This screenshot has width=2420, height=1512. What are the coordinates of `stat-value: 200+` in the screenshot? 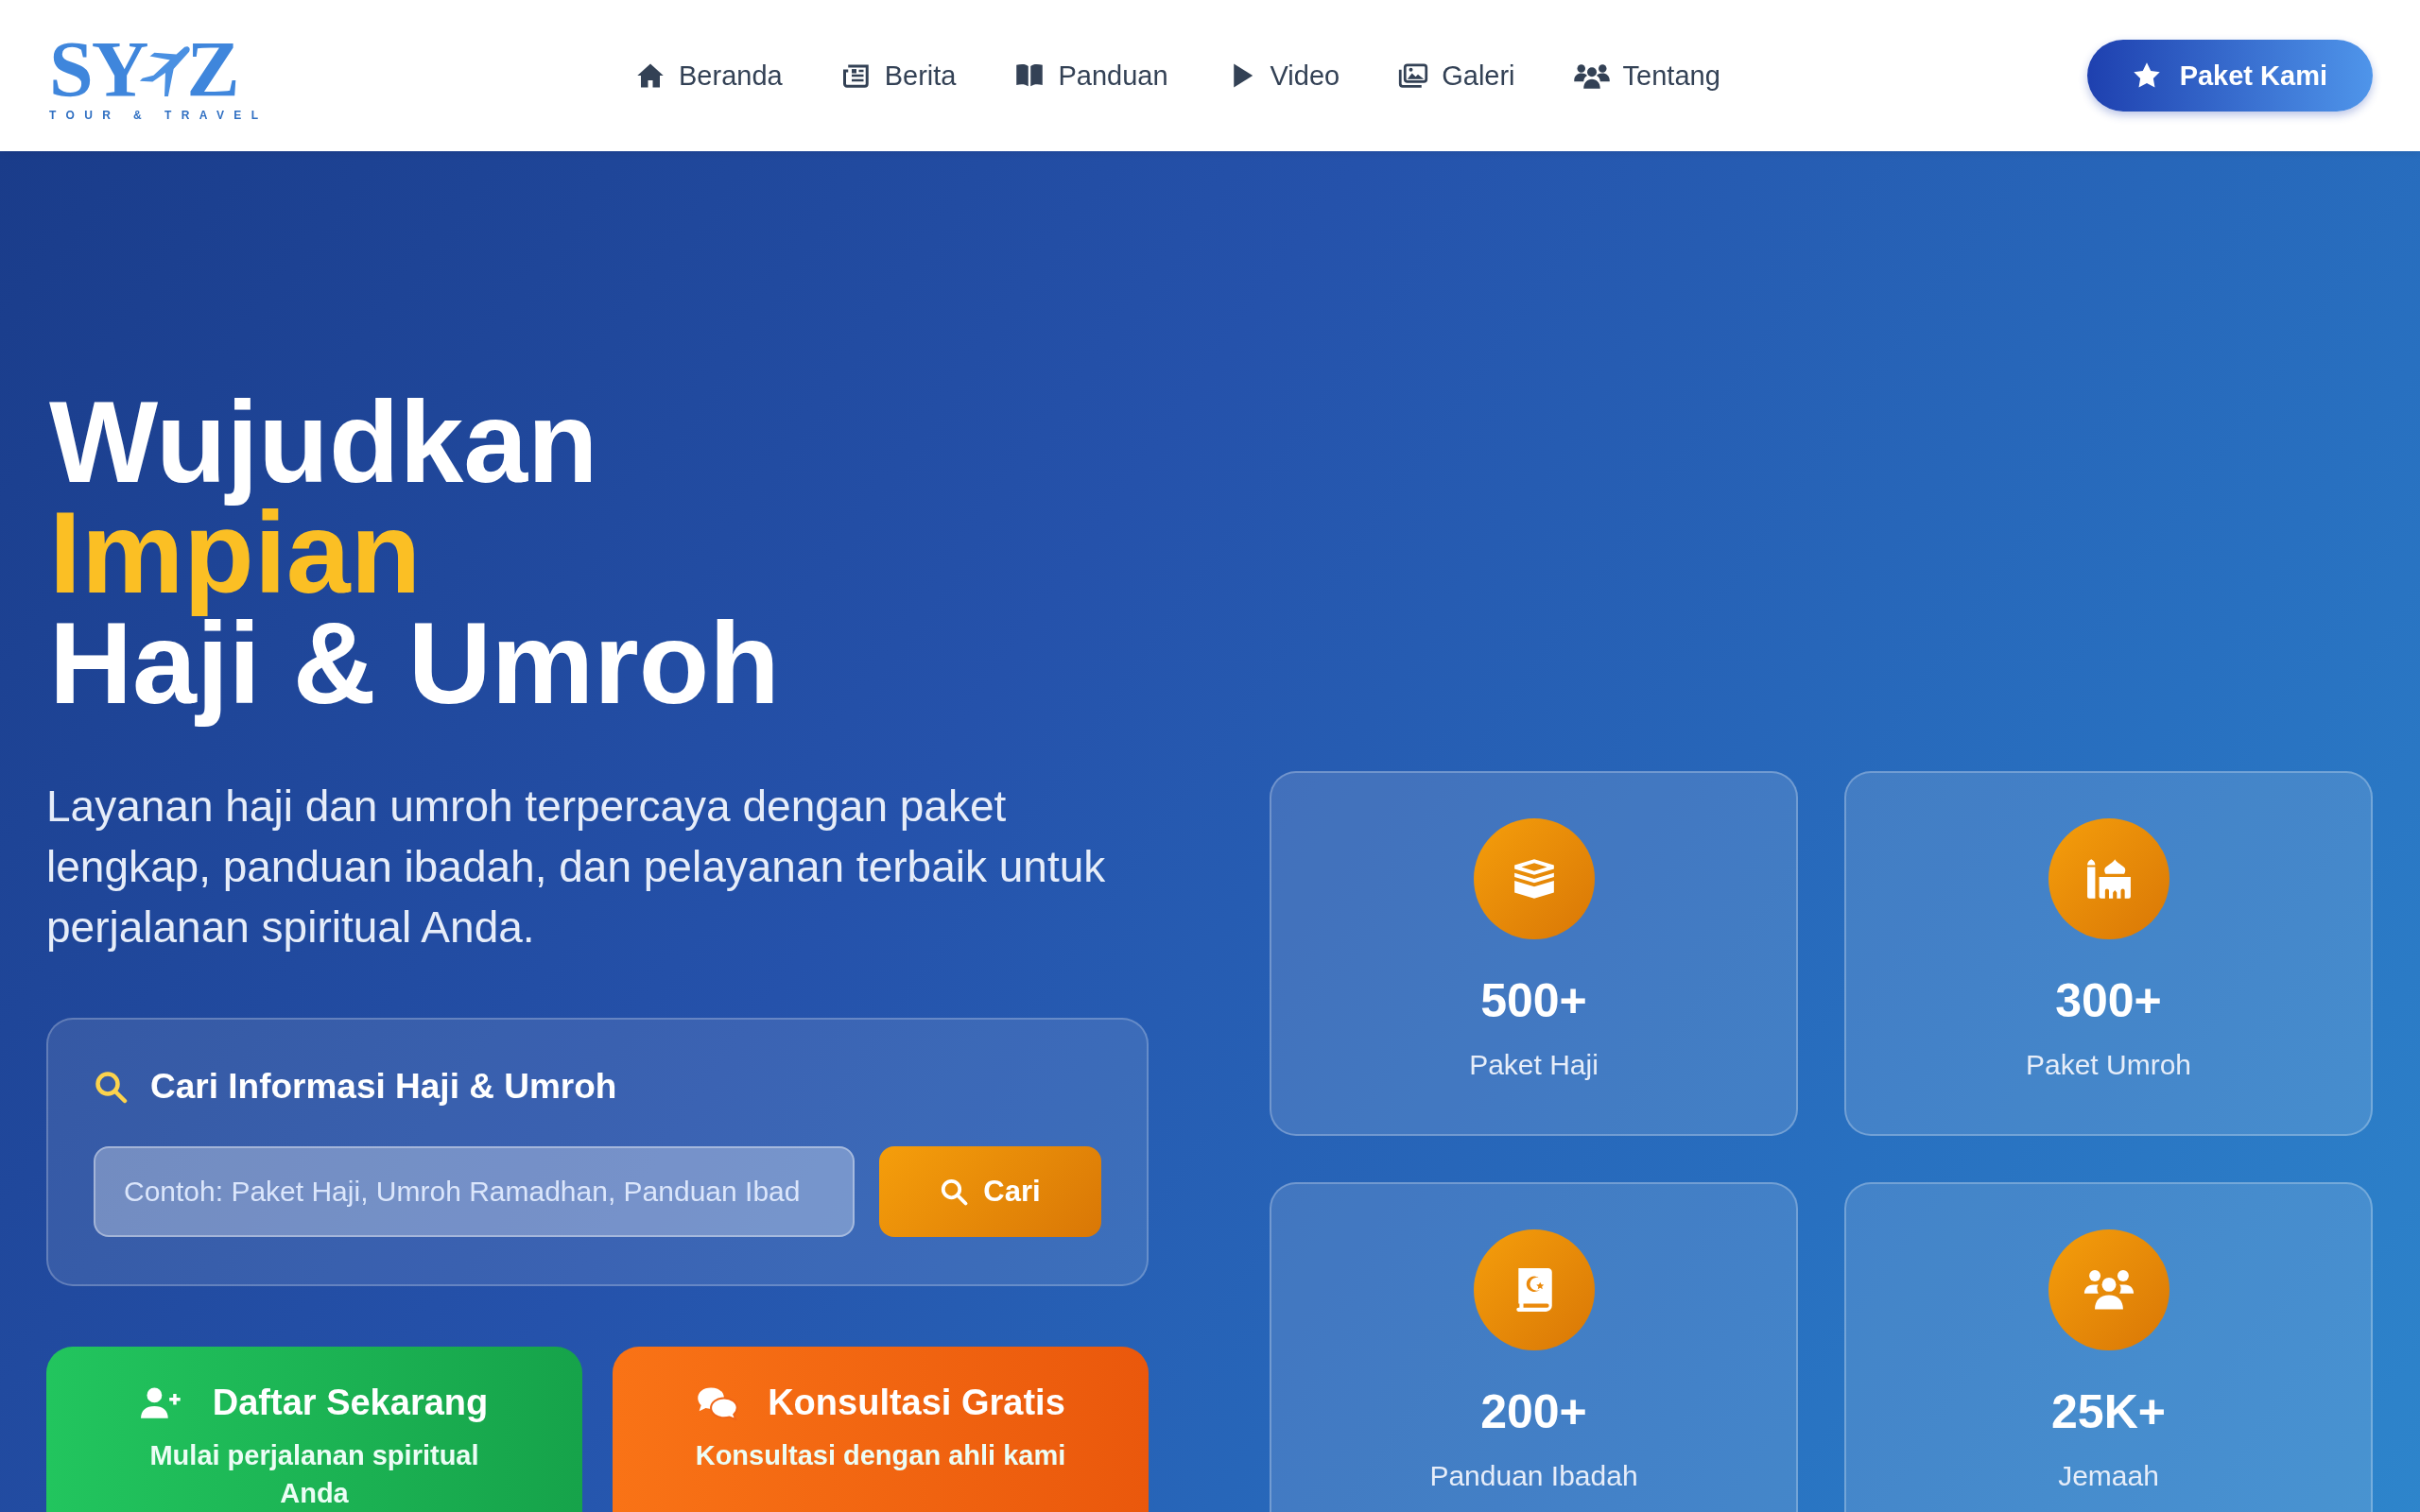 It's located at (1533, 1411).